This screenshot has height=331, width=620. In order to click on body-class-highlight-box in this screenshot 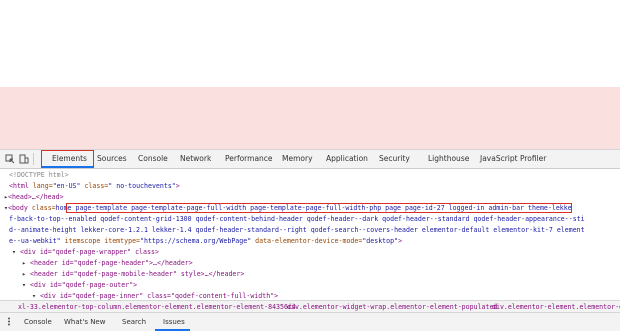, I will do `click(319, 208)`.